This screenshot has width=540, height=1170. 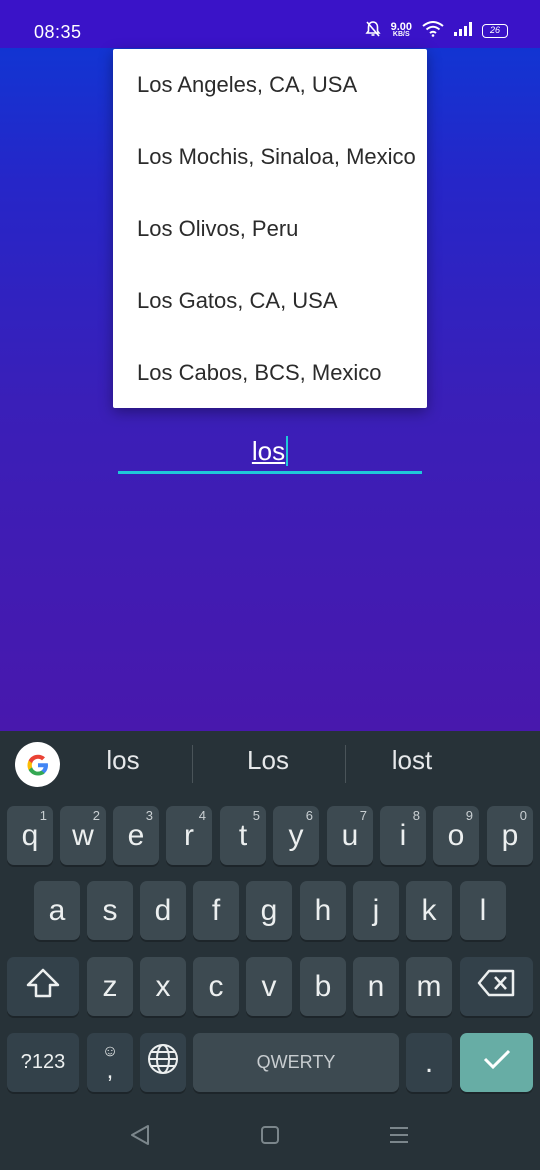 What do you see at coordinates (429, 986) in the screenshot?
I see `key-m: m` at bounding box center [429, 986].